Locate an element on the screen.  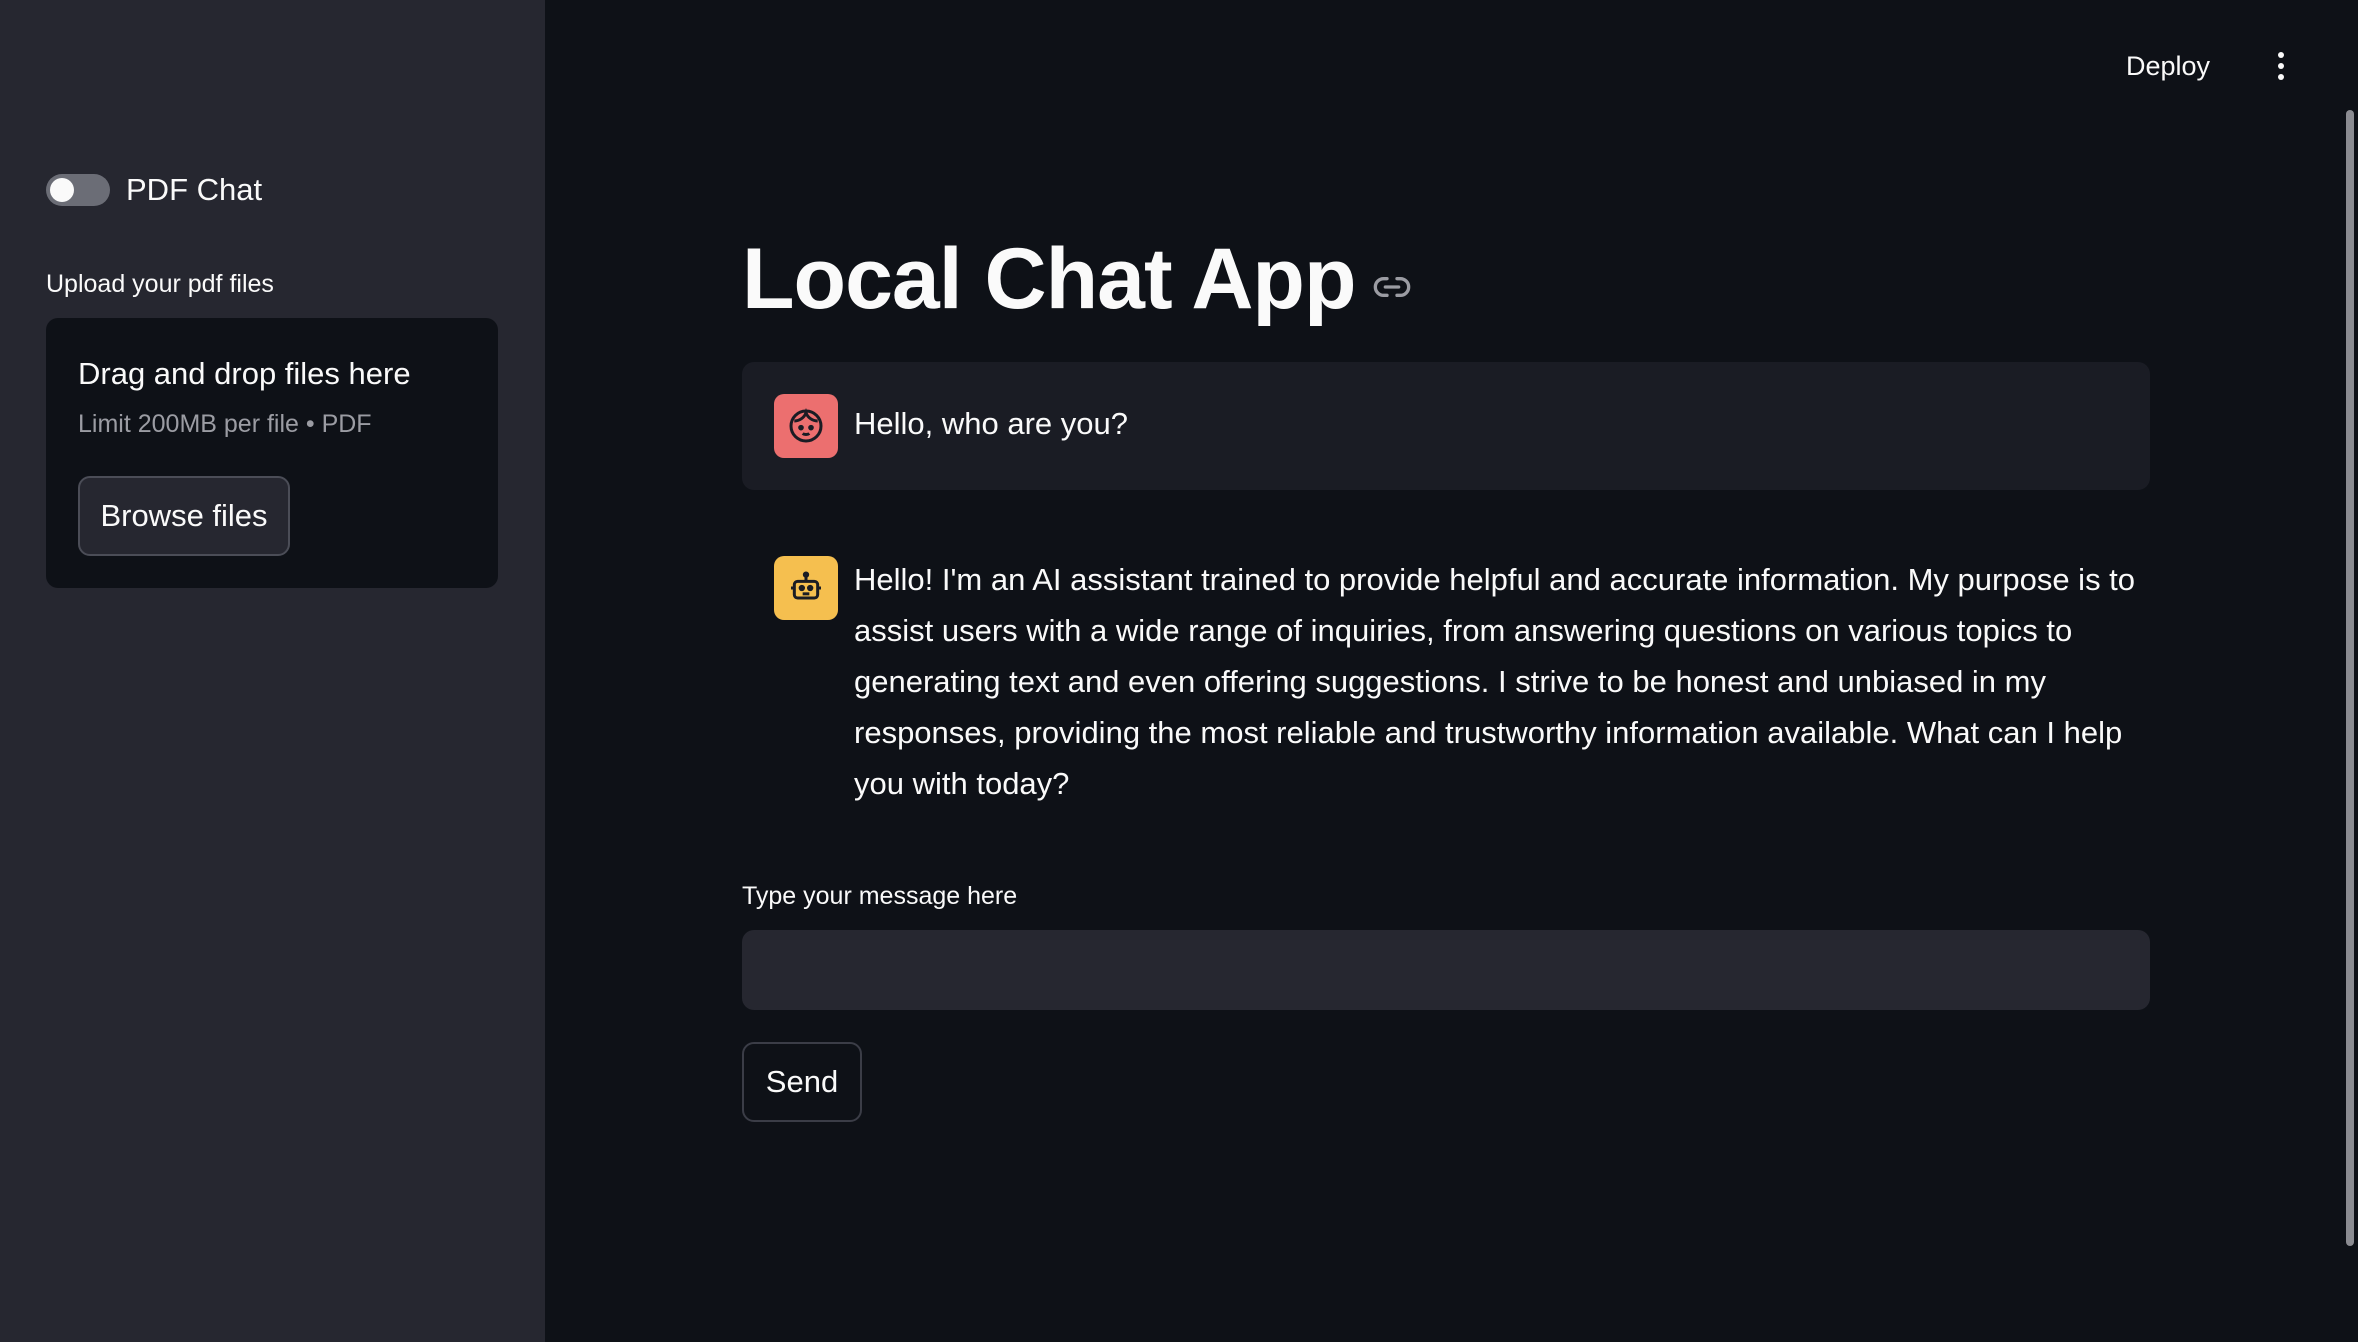
browse-files-button: Browse files is located at coordinates (184, 516).